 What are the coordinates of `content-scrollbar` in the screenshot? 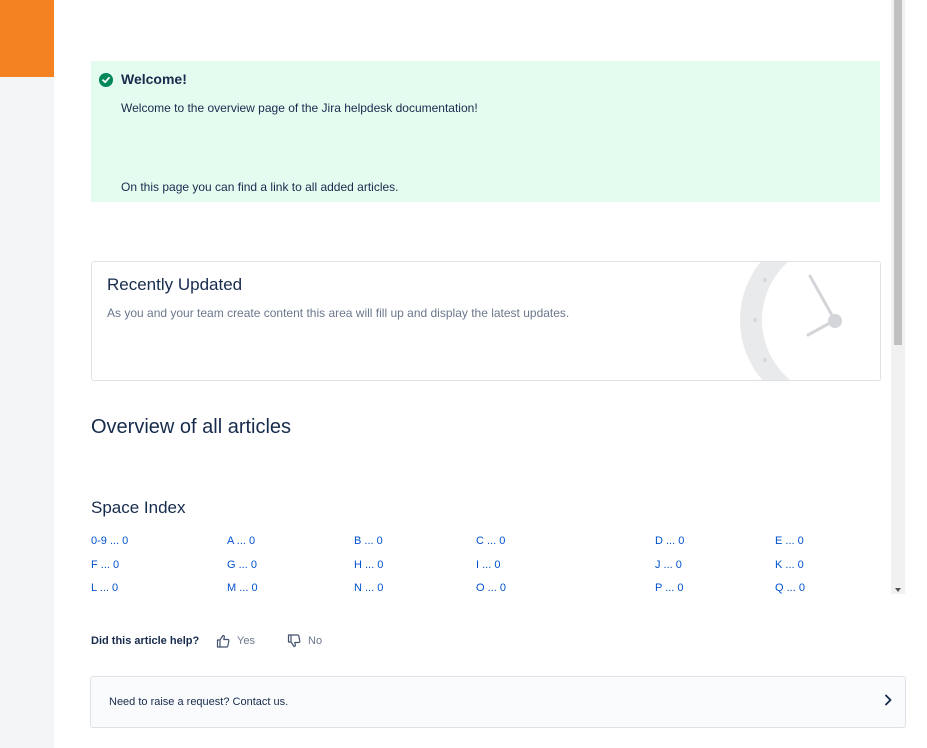 It's located at (898, 297).